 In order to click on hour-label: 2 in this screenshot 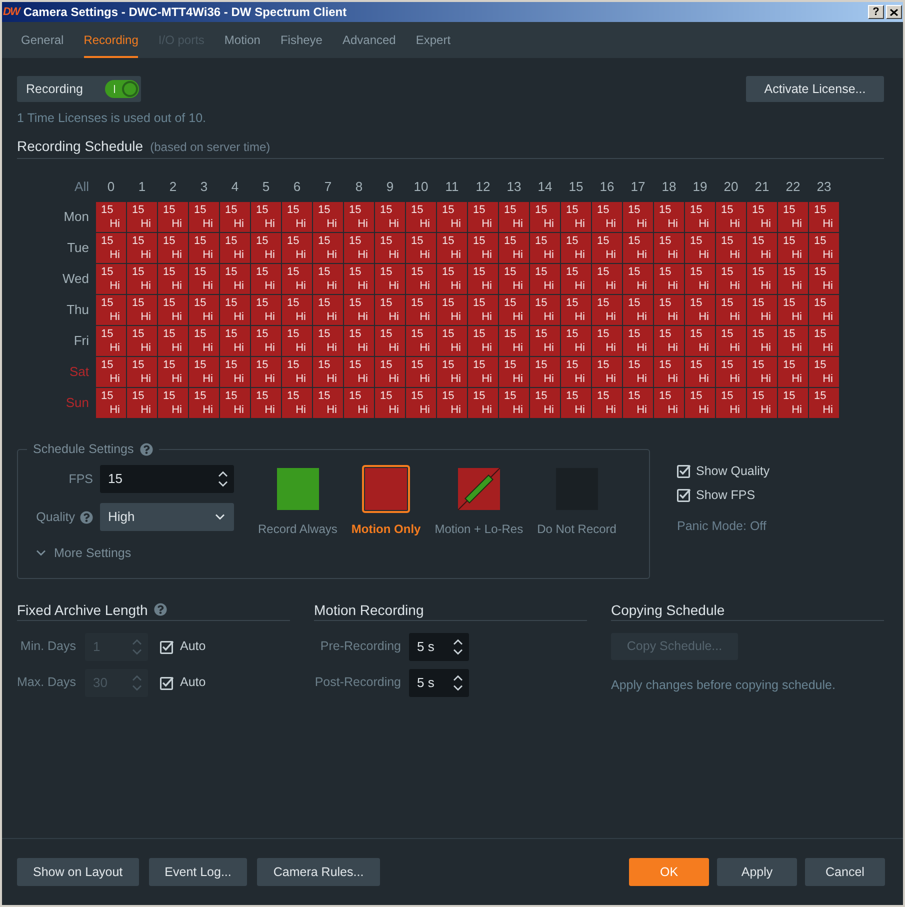, I will do `click(173, 187)`.